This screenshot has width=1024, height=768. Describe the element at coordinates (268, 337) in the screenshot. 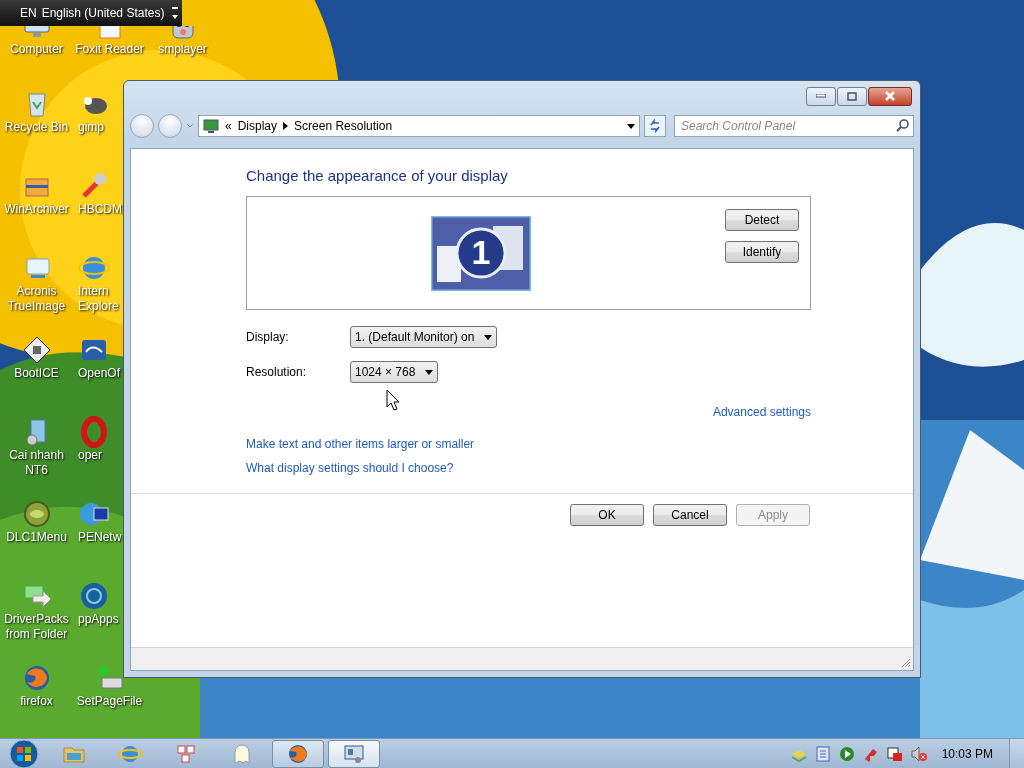

I see `field-label: Display:` at that location.